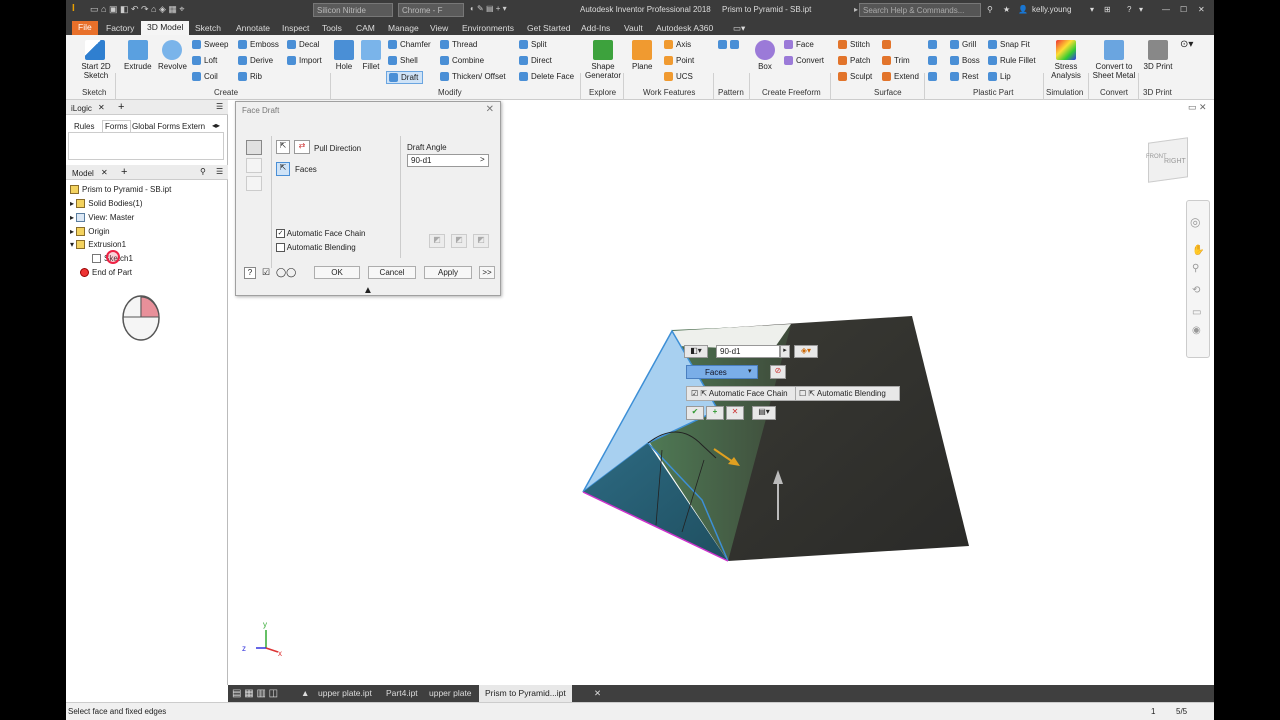 This screenshot has height=720, width=1280. I want to click on help-icon: ?, so click(1129, 9).